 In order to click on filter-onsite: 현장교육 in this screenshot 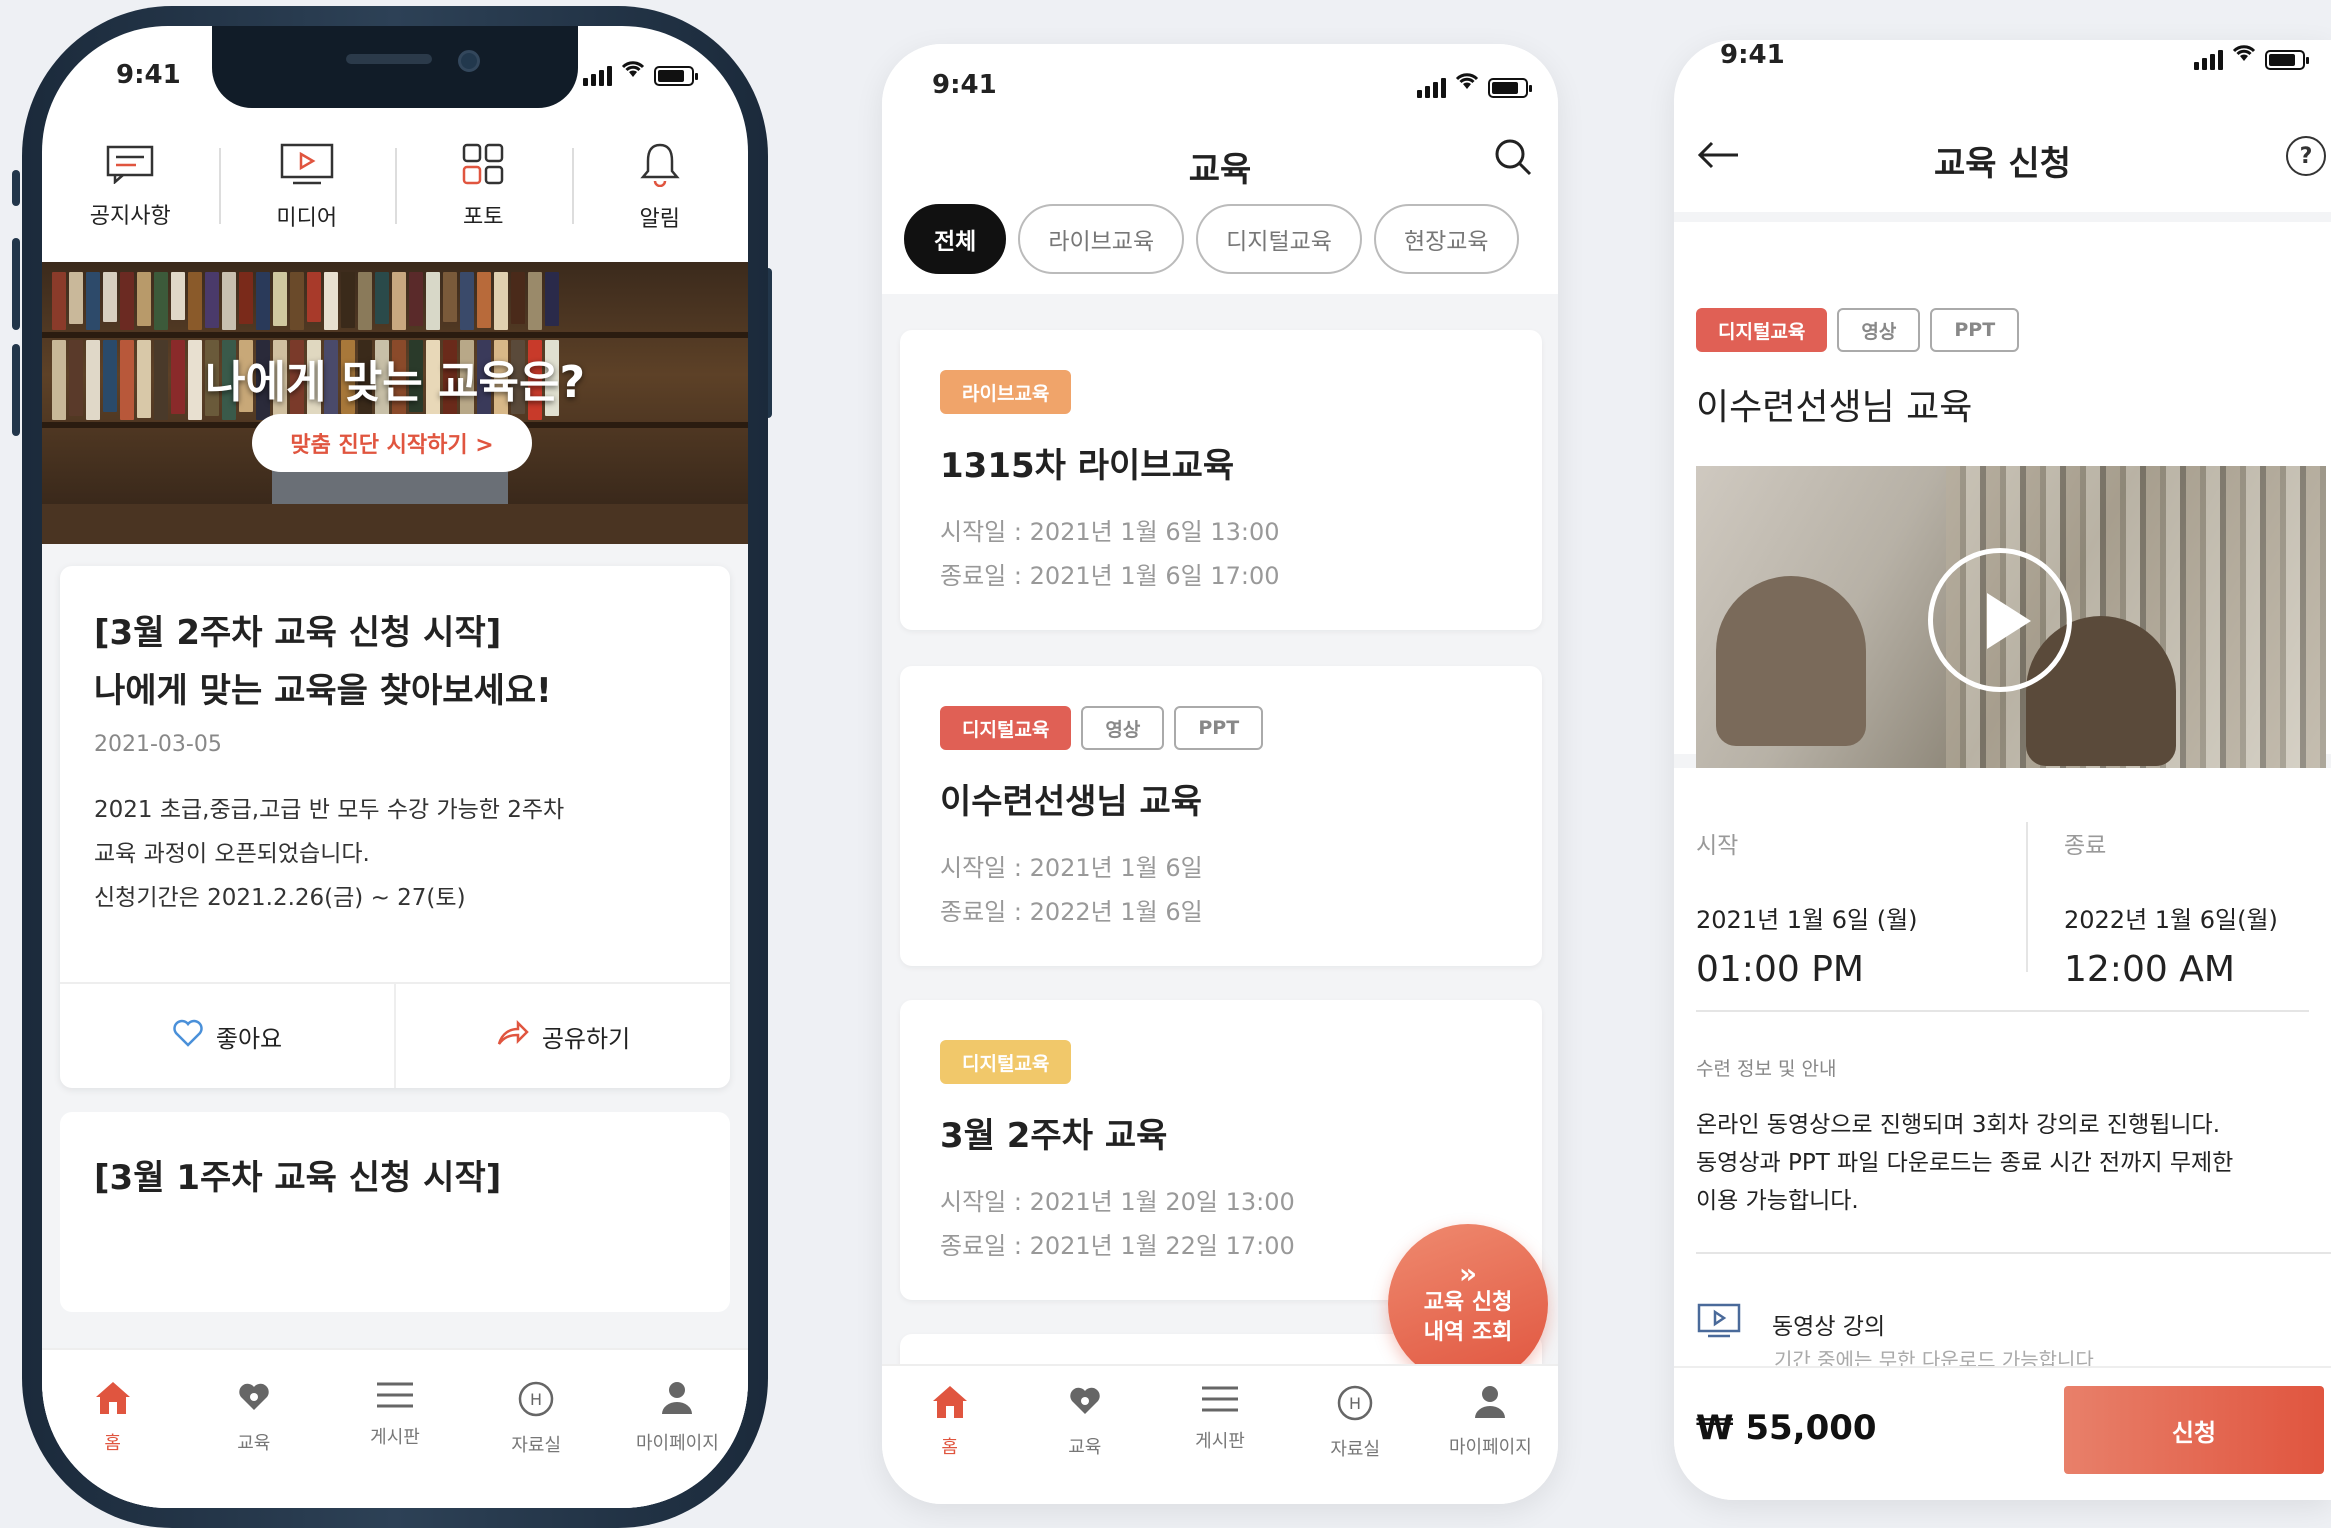, I will do `click(1446, 239)`.